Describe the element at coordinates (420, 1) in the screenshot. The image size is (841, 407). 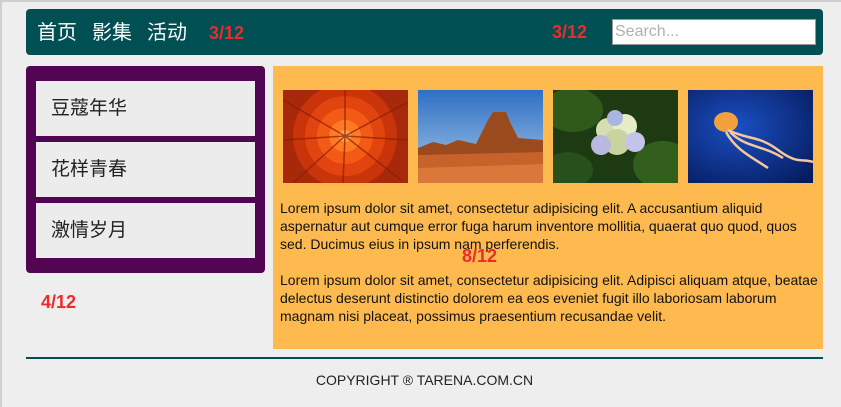
I see `window-border-top` at that location.